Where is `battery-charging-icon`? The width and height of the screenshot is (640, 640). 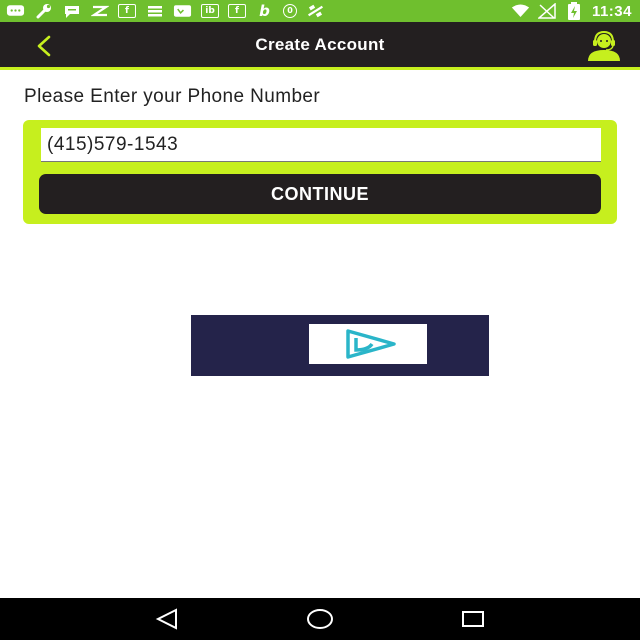
battery-charging-icon is located at coordinates (574, 11).